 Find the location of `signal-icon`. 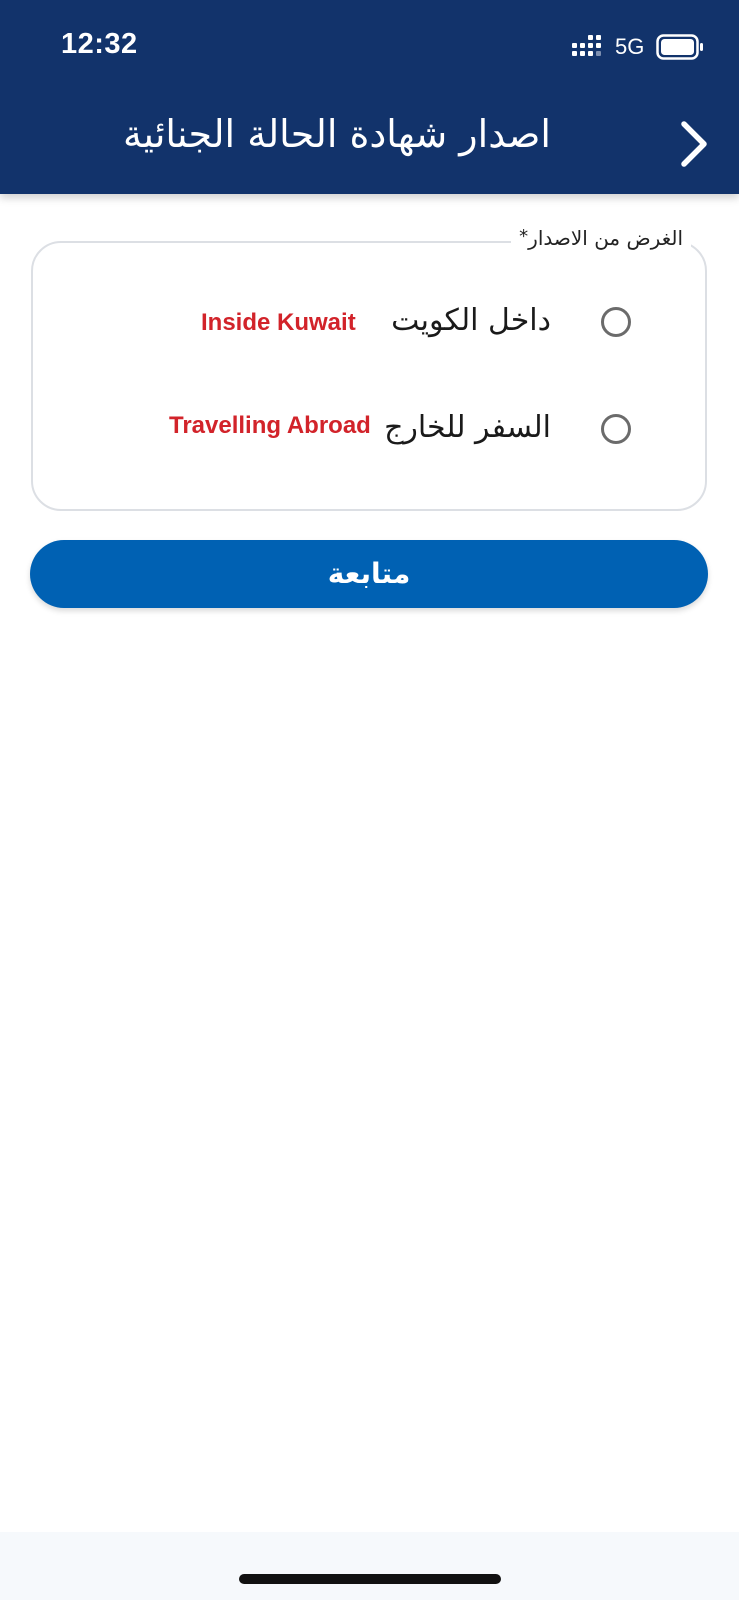

signal-icon is located at coordinates (586, 45).